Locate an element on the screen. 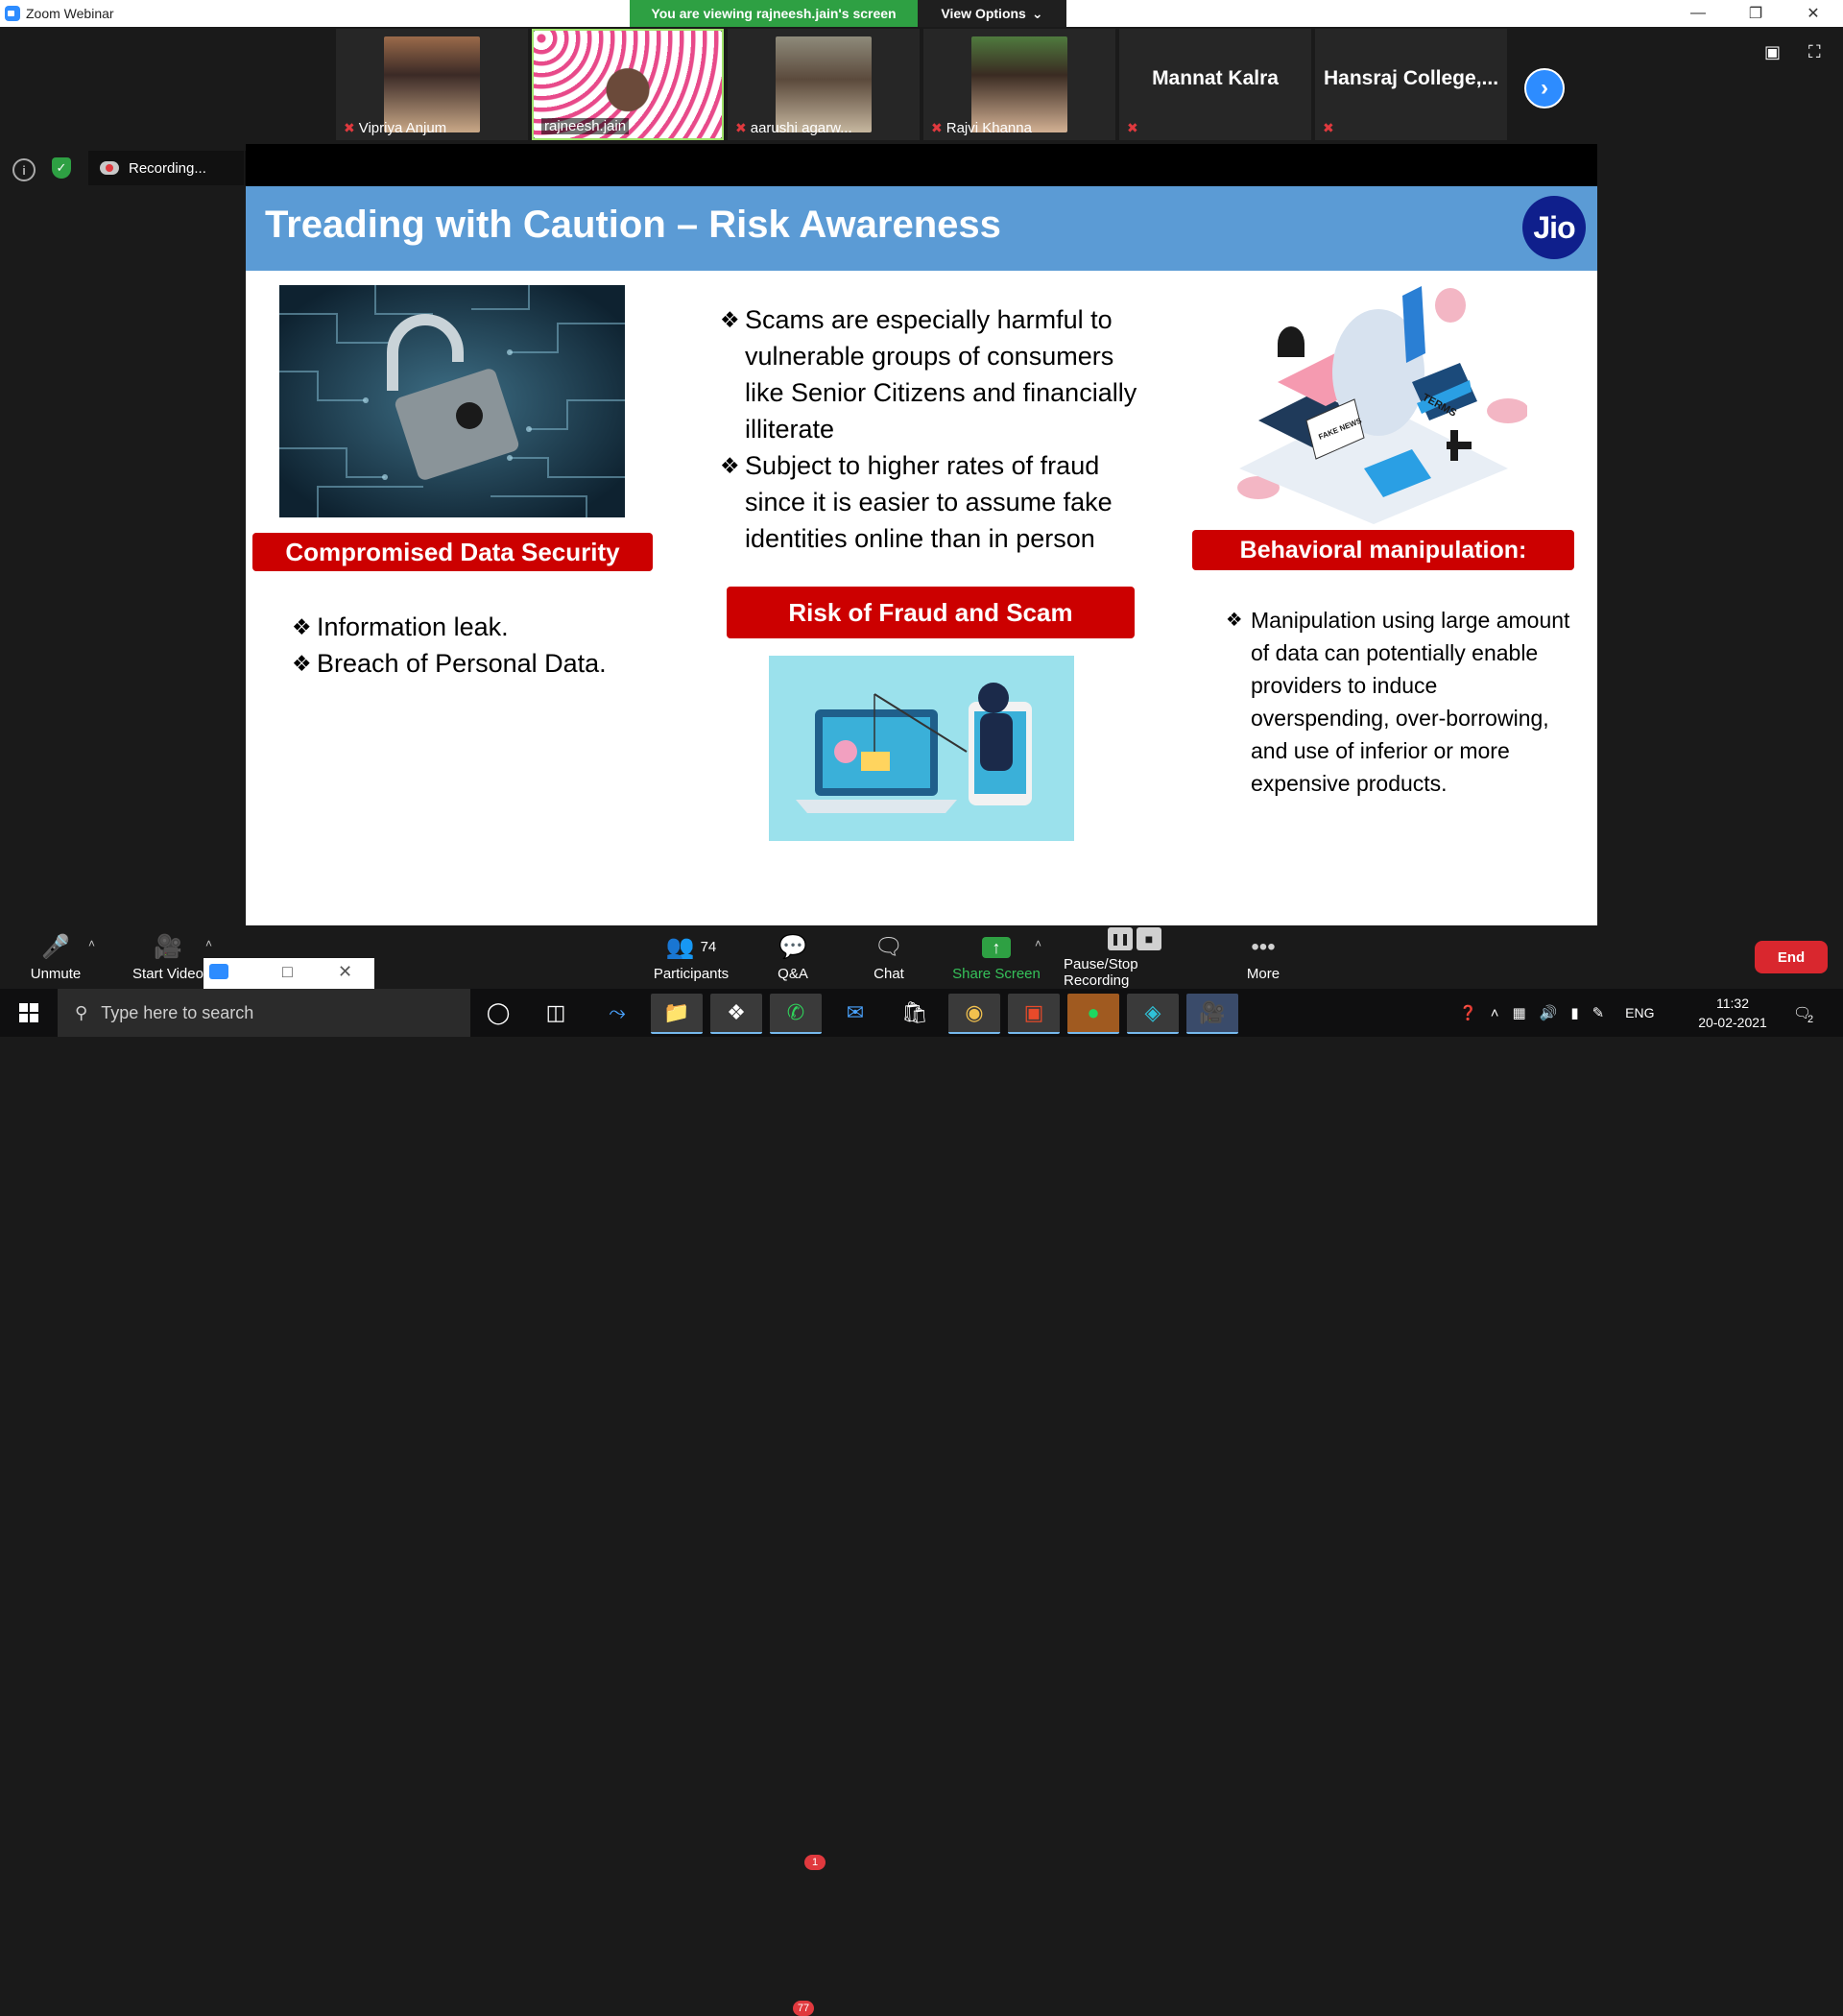 This screenshot has height=2016, width=1843. show-hidden-icons-chevron-icon: ˄ is located at coordinates (1495, 1013).